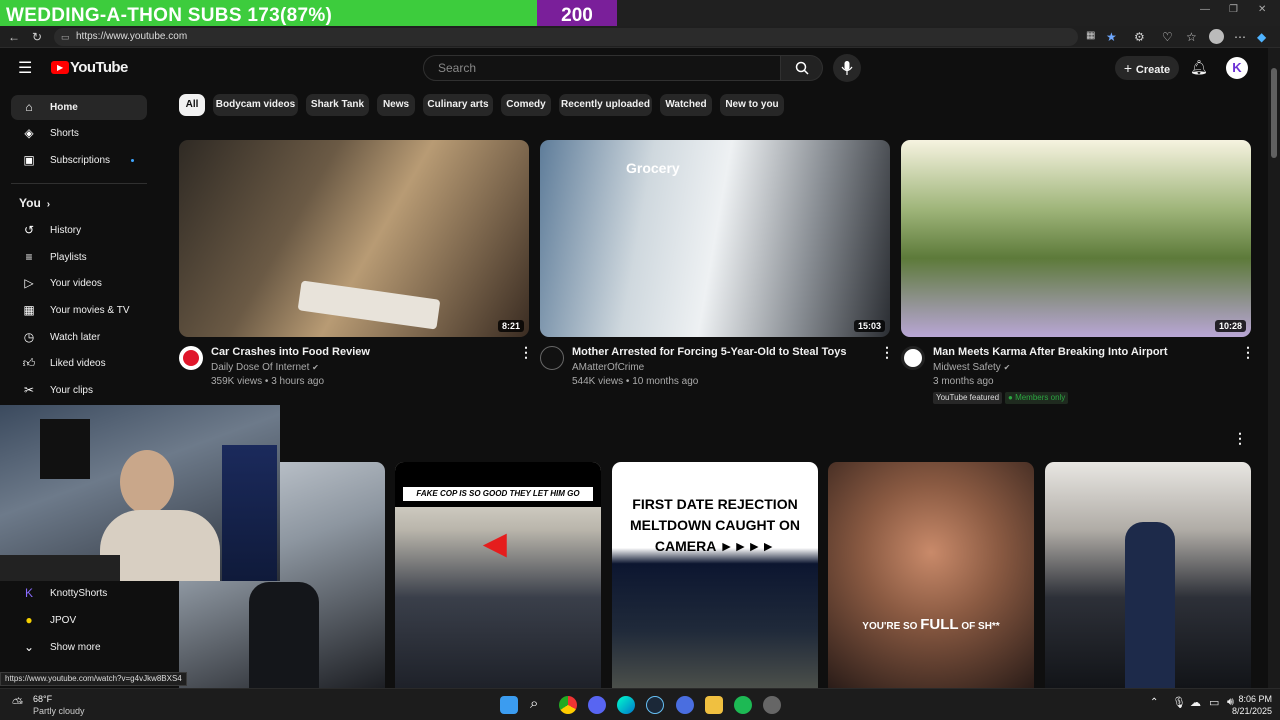 The width and height of the screenshot is (1280, 720). I want to click on menu-icon: ☰, so click(25, 68).